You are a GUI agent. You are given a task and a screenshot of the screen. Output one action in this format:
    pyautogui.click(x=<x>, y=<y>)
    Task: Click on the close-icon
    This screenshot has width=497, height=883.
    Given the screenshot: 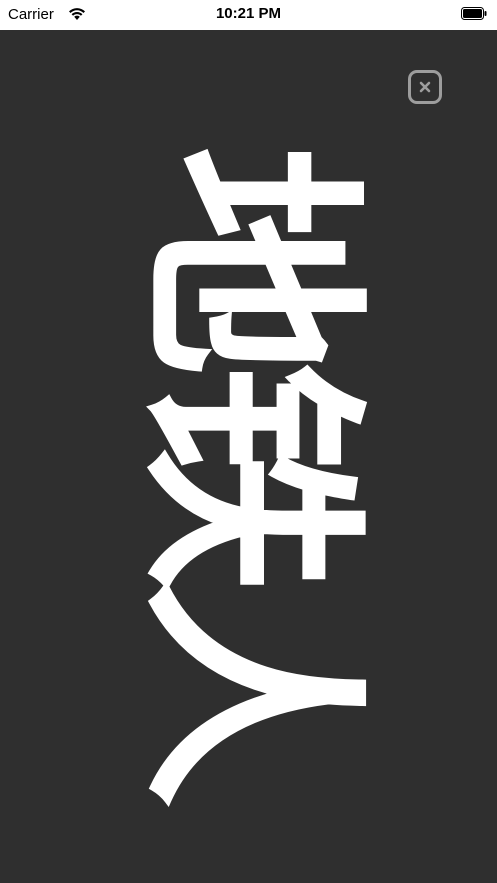 What is the action you would take?
    pyautogui.click(x=425, y=87)
    